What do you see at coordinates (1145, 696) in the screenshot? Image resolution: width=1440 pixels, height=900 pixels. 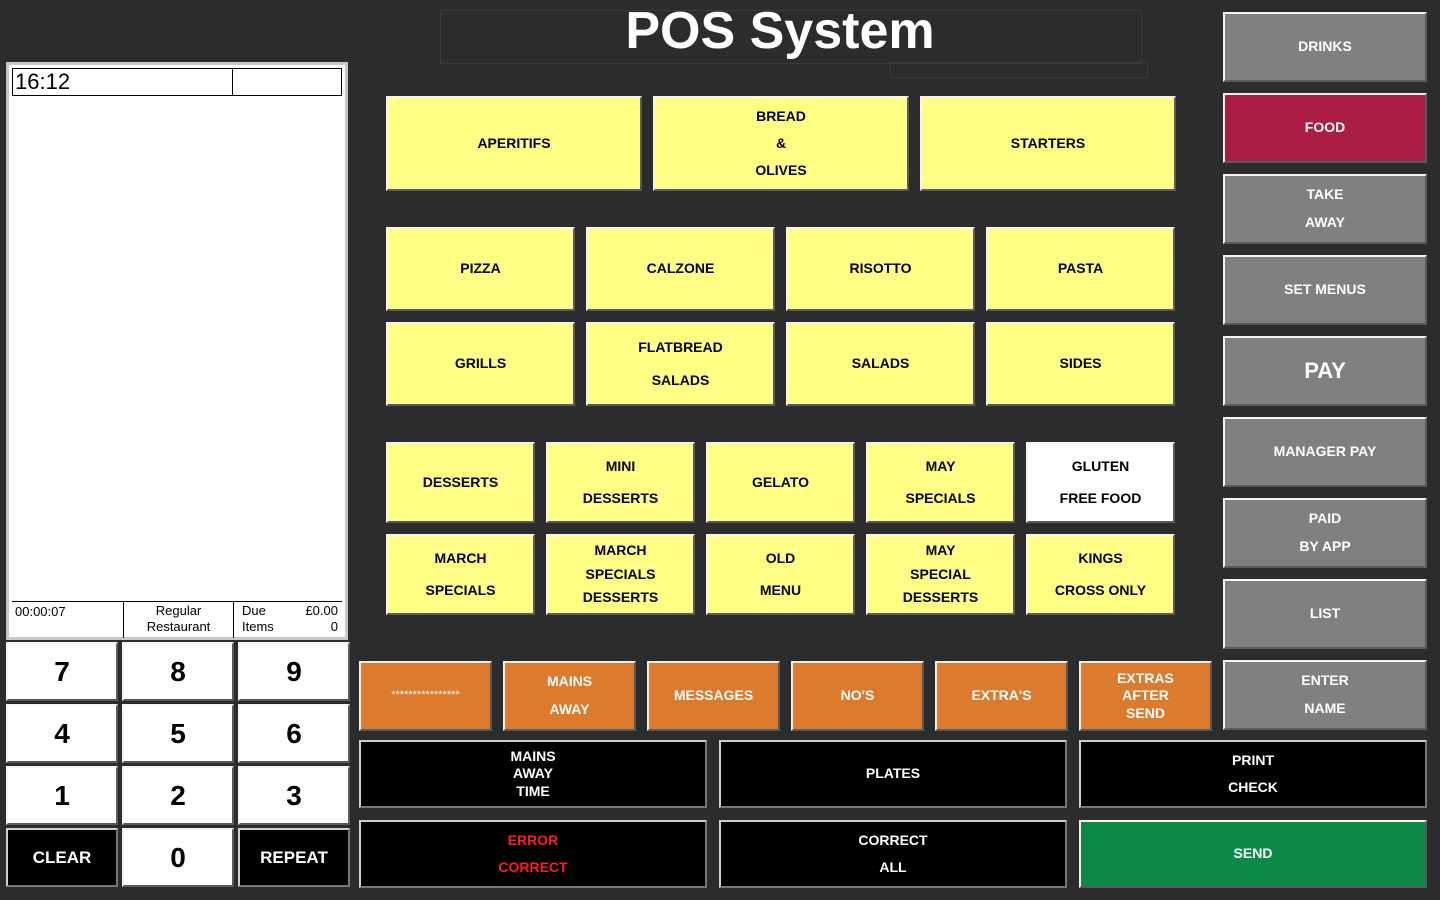 I see `extras-after-send-button: EXTRAS AFTER SEND` at bounding box center [1145, 696].